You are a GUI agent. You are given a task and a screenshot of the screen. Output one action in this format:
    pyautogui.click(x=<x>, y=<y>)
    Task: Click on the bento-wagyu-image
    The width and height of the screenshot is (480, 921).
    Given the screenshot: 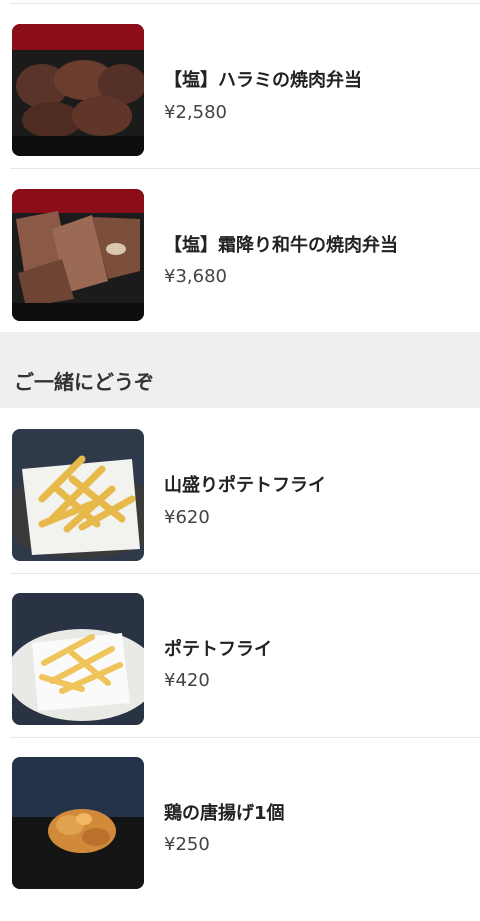 What is the action you would take?
    pyautogui.click(x=78, y=255)
    